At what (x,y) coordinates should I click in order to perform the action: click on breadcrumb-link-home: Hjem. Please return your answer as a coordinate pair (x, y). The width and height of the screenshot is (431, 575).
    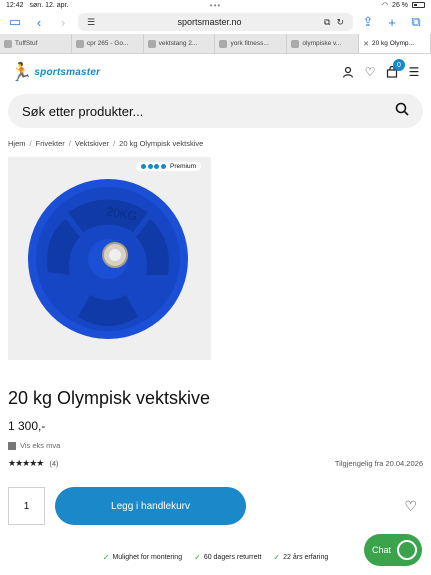
    Looking at the image, I should click on (17, 143).